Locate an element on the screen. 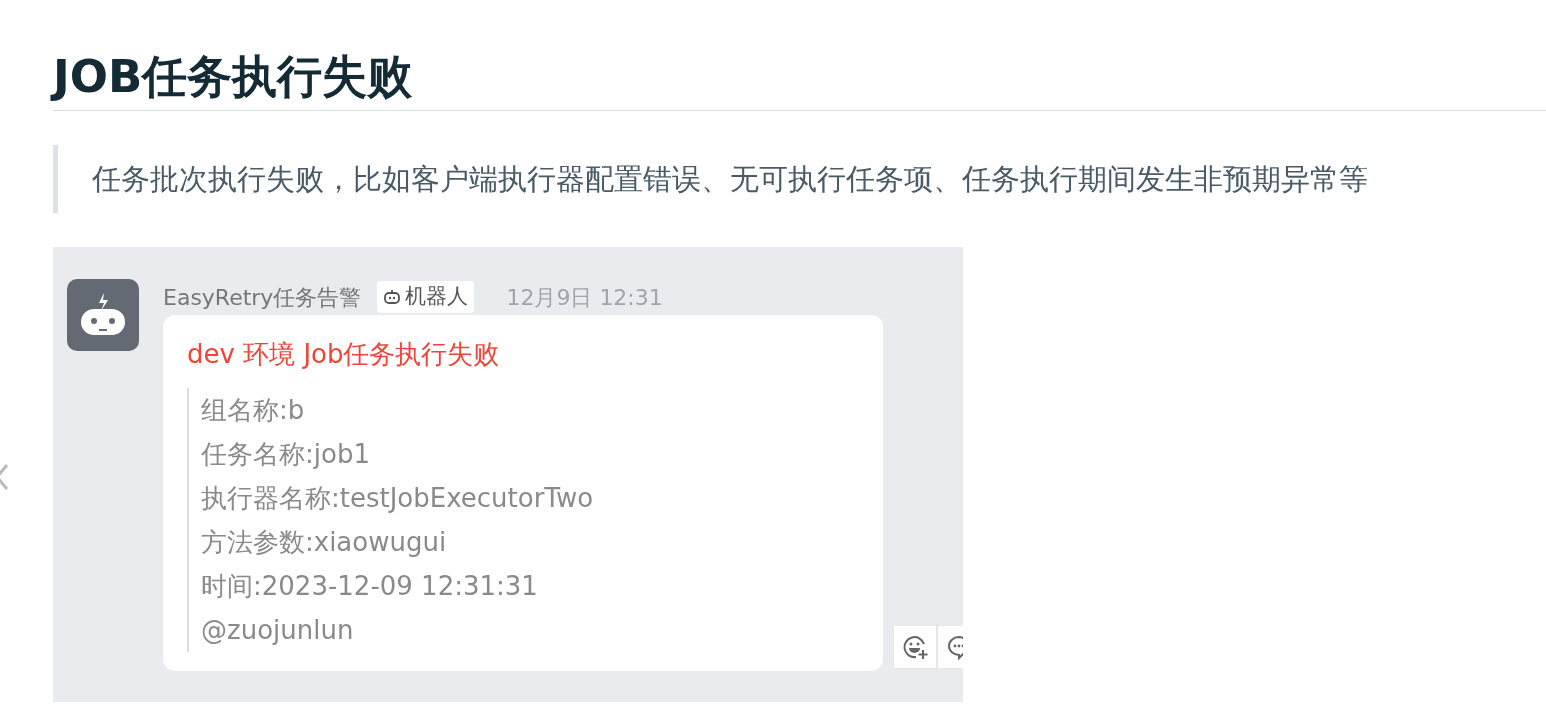  message-title: dev 环境 Job任务执行失败 is located at coordinates (344, 354).